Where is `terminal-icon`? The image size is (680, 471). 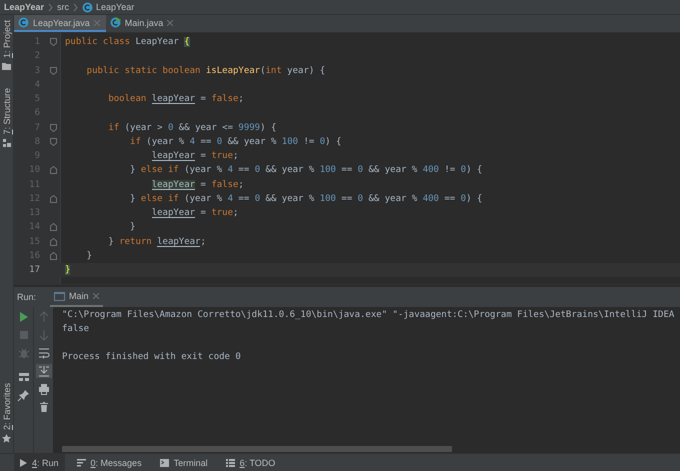
terminal-icon is located at coordinates (164, 462).